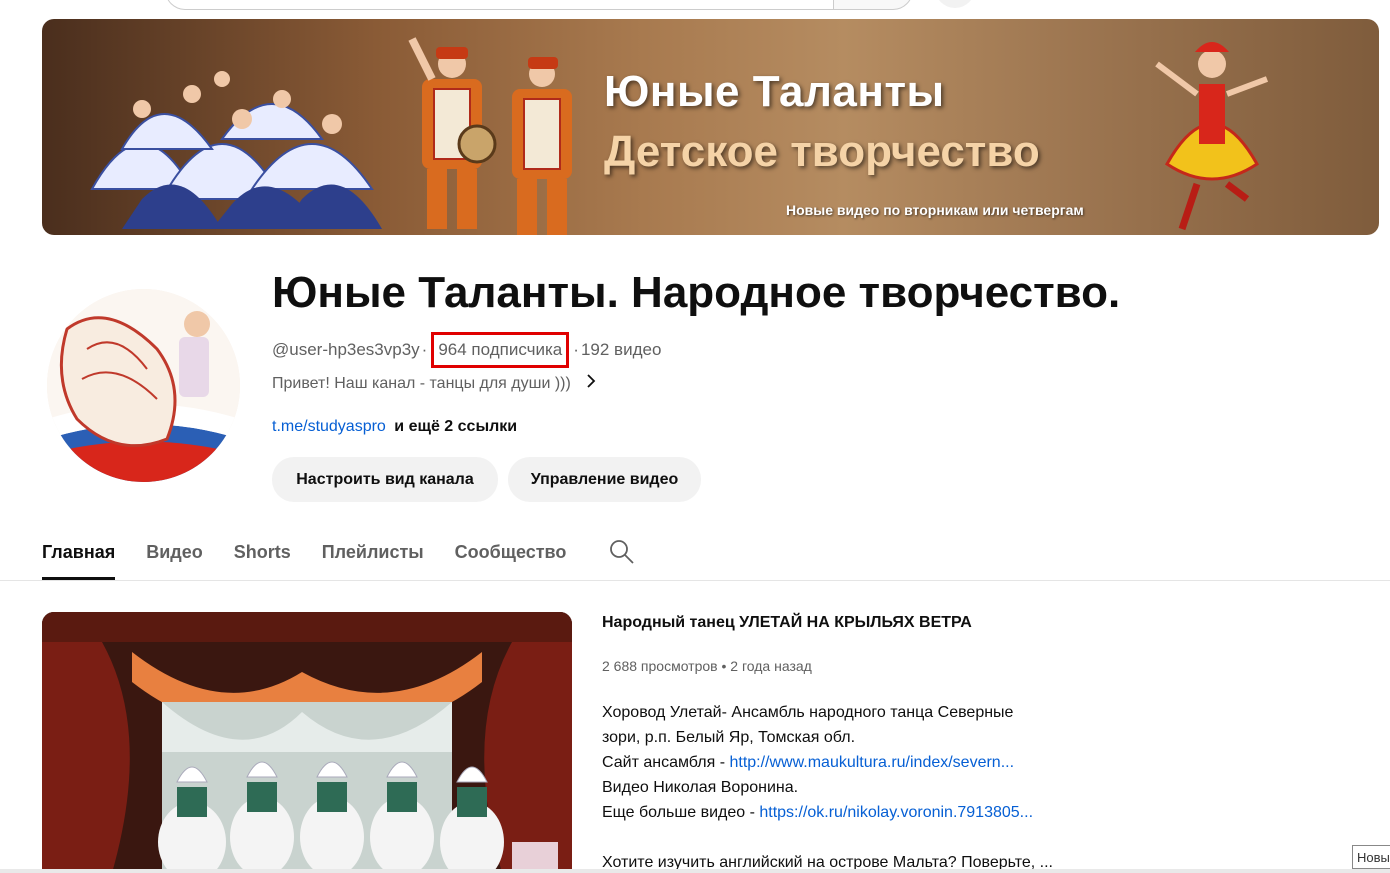 The height and width of the screenshot is (873, 1390). Describe the element at coordinates (935, 210) in the screenshot. I see `banner-schedule-note: Новые видео по вторникам или четвергам` at that location.